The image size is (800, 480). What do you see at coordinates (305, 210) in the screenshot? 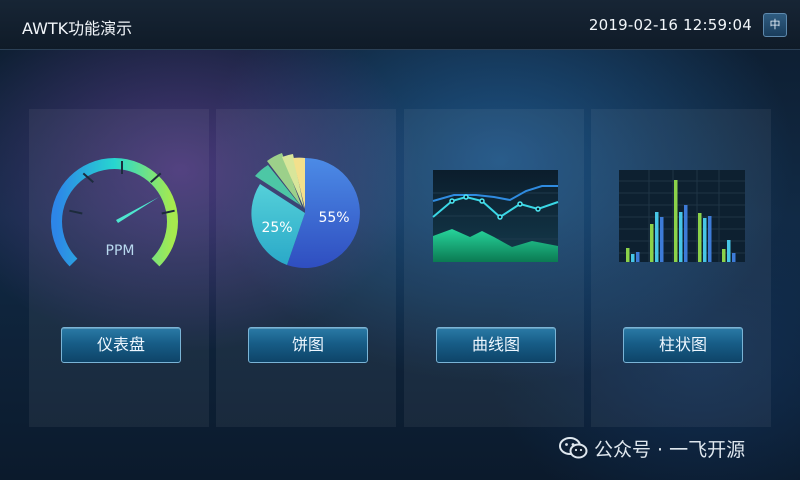
I see `pie-chart-widget: 55% 25%` at bounding box center [305, 210].